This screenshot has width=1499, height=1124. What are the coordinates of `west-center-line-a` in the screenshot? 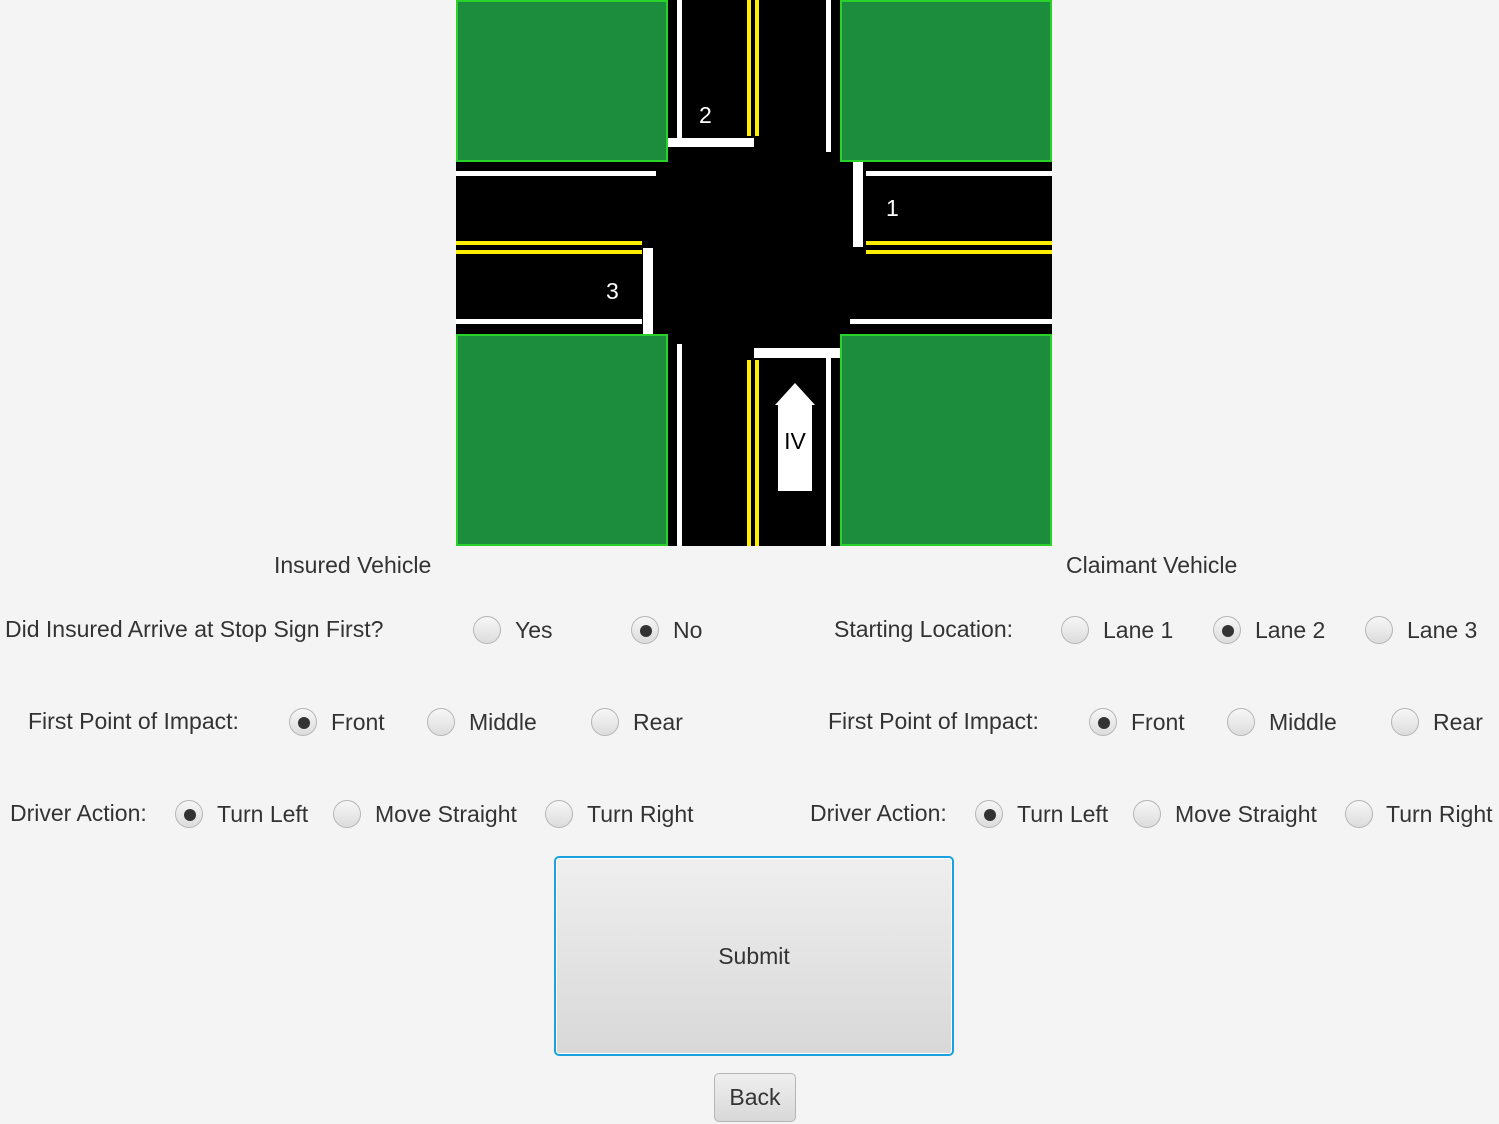 It's located at (549, 243).